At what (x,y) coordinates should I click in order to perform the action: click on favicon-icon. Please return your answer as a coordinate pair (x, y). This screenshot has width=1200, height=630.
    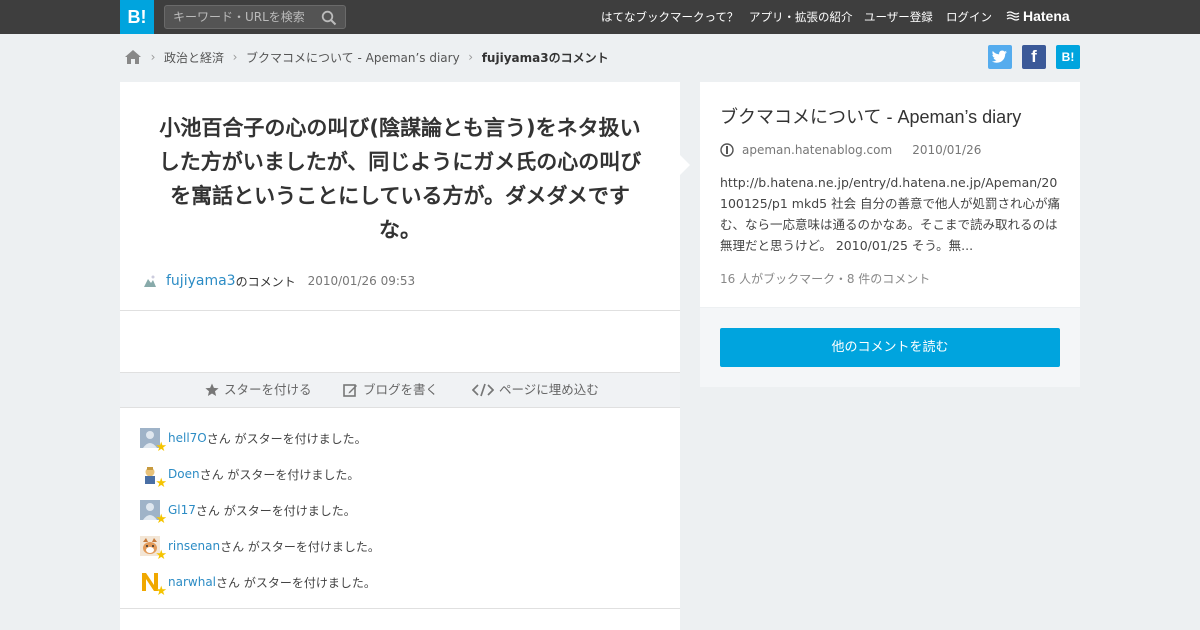
    Looking at the image, I should click on (727, 150).